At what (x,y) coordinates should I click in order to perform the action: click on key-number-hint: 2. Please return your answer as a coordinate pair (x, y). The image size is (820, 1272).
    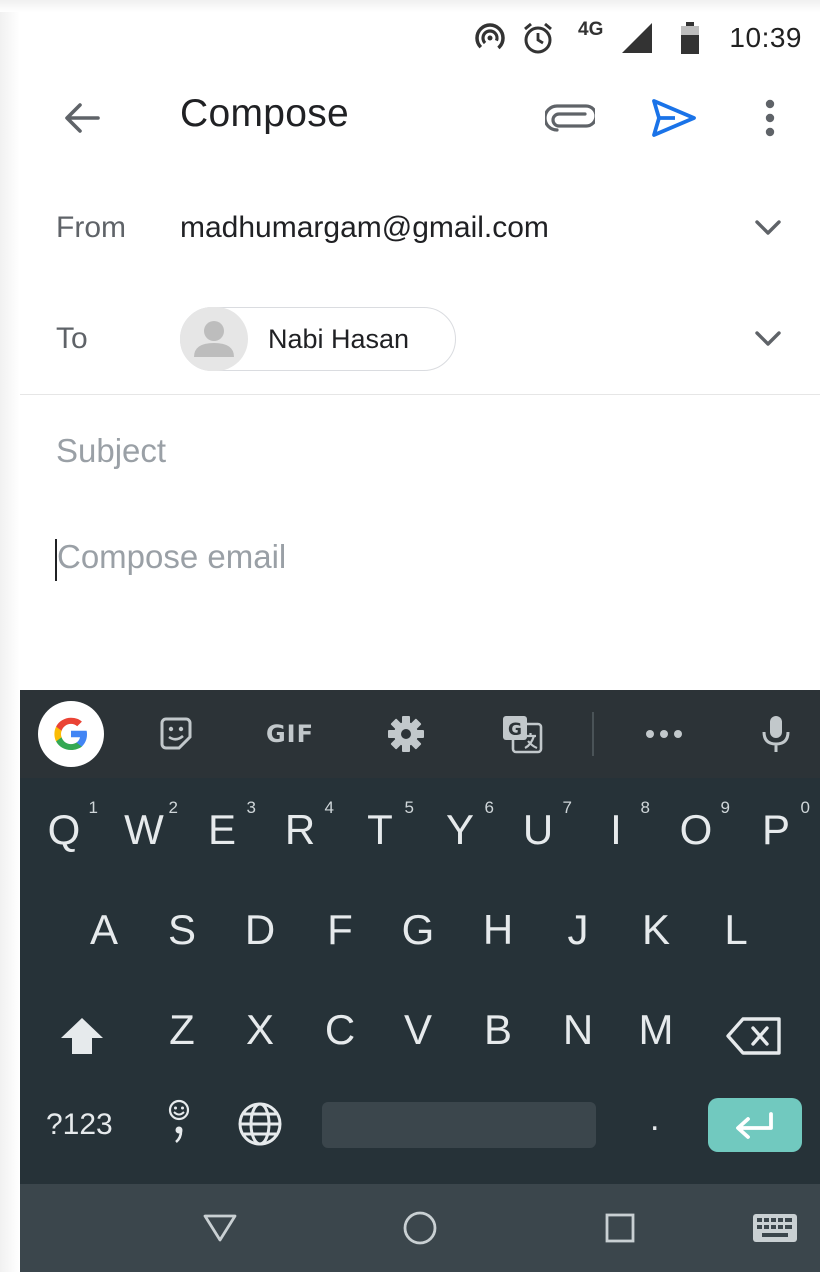
    Looking at the image, I should click on (173, 807).